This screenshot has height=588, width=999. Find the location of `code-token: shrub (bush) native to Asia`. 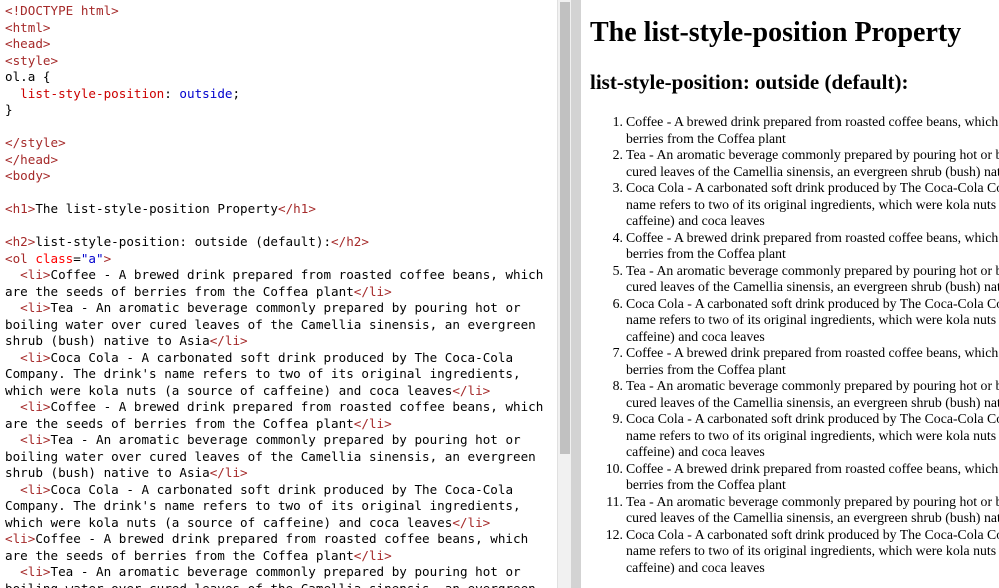

code-token: shrub (bush) native to Asia is located at coordinates (107, 472).